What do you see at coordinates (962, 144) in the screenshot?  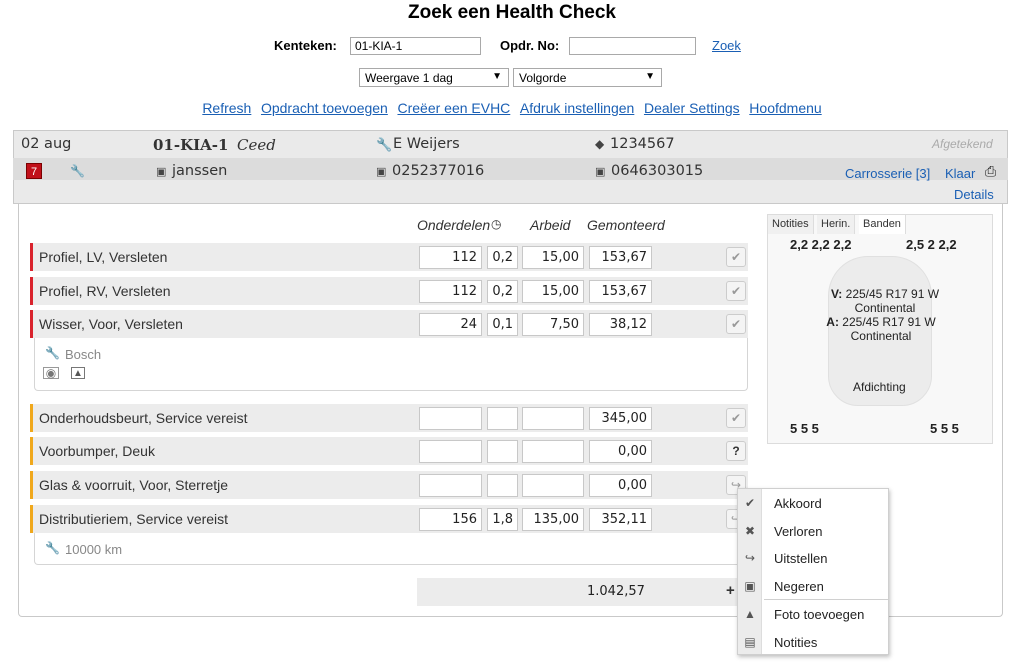 I see `job-status: Afgetekend` at bounding box center [962, 144].